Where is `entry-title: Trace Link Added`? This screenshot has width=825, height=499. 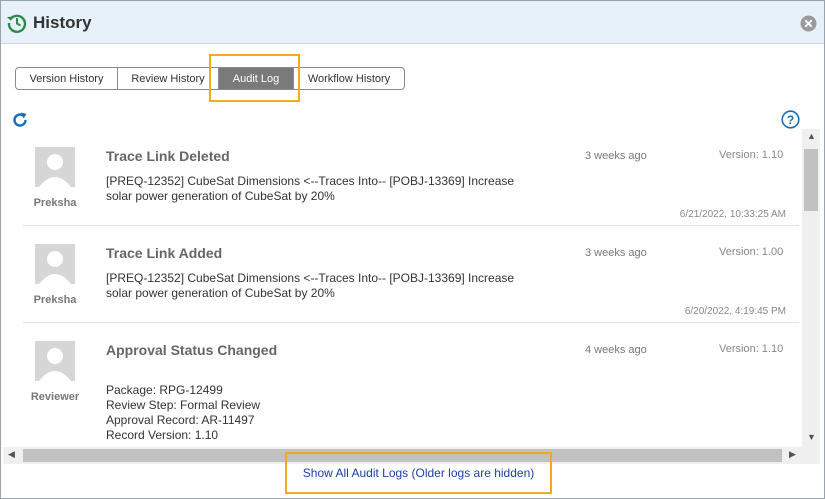 entry-title: Trace Link Added is located at coordinates (164, 253).